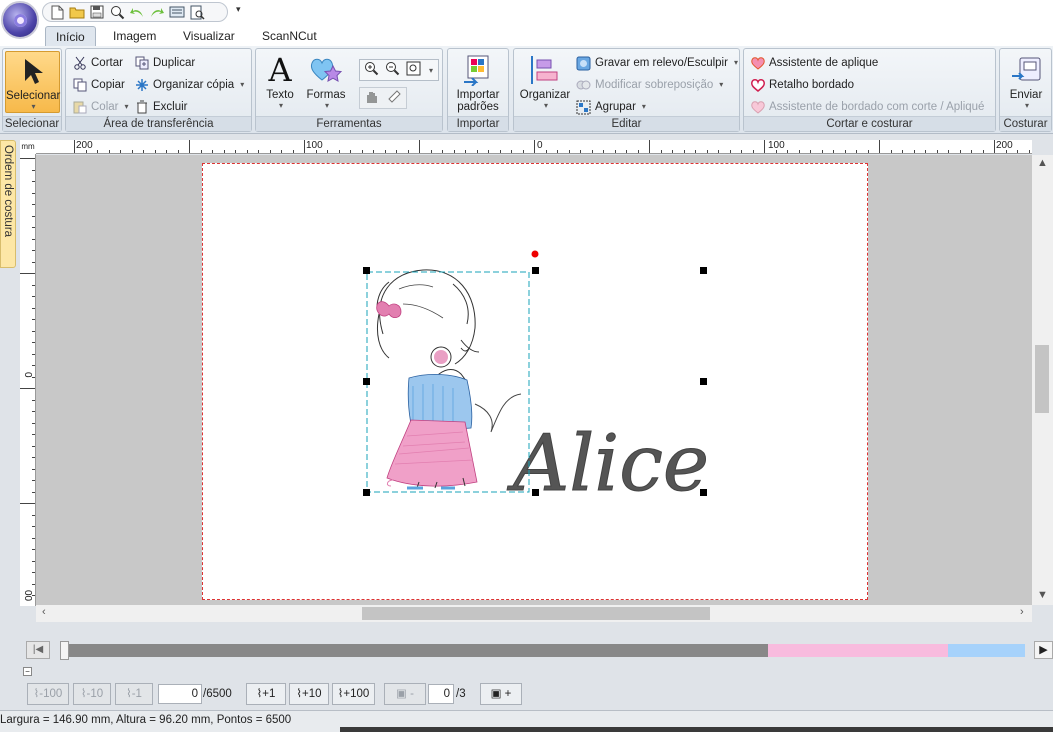  What do you see at coordinates (79, 85) in the screenshot?
I see `copy-icon` at bounding box center [79, 85].